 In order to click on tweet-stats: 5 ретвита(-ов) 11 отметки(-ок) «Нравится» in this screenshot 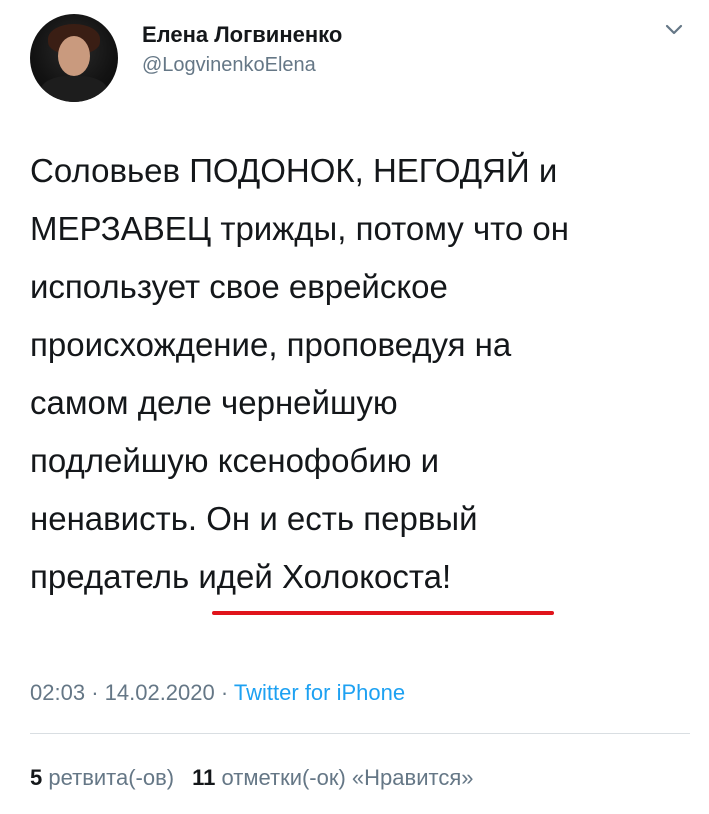, I will do `click(251, 778)`.